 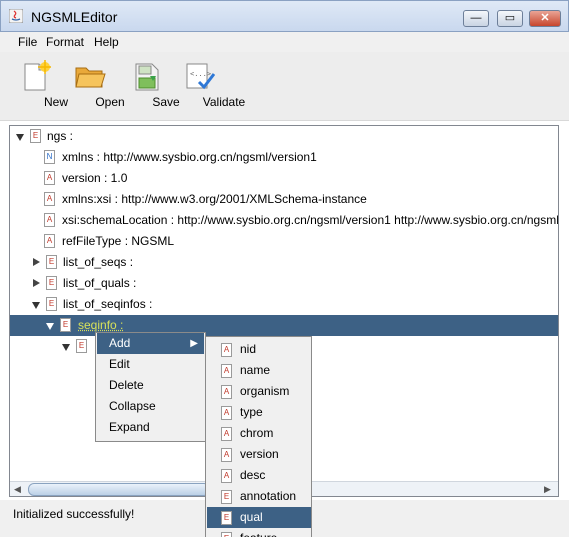 What do you see at coordinates (108, 304) in the screenshot?
I see `tree-node-label: list_of_seqinfos :` at bounding box center [108, 304].